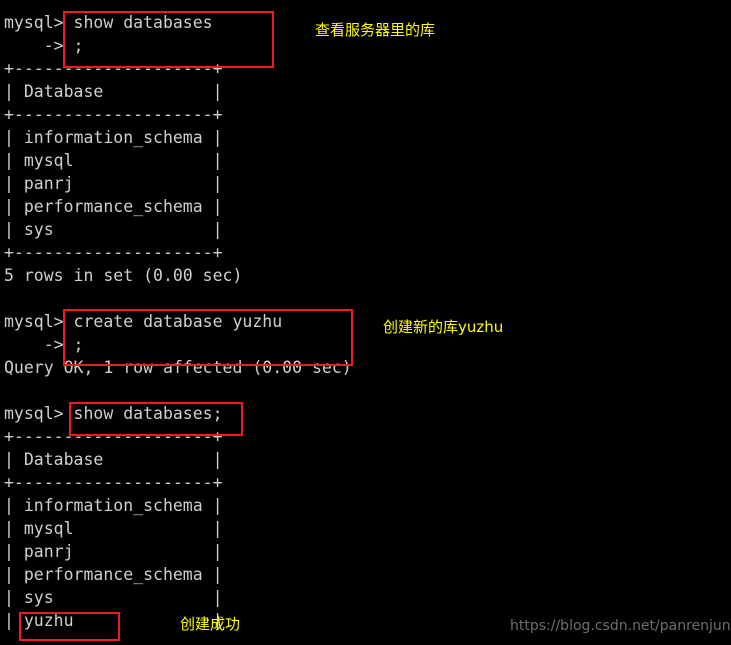 The width and height of the screenshot is (731, 645). Describe the element at coordinates (620, 626) in the screenshot. I see `watermark-url: https://blog.csdn.net/panrenjun` at that location.